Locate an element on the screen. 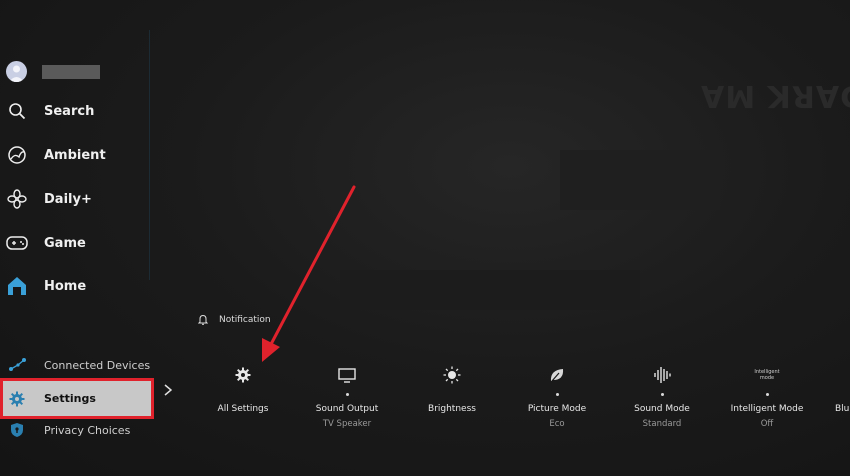  quick-intelligent-mode: Intelligent mode Intelligent Mode Off is located at coordinates (767, 395).